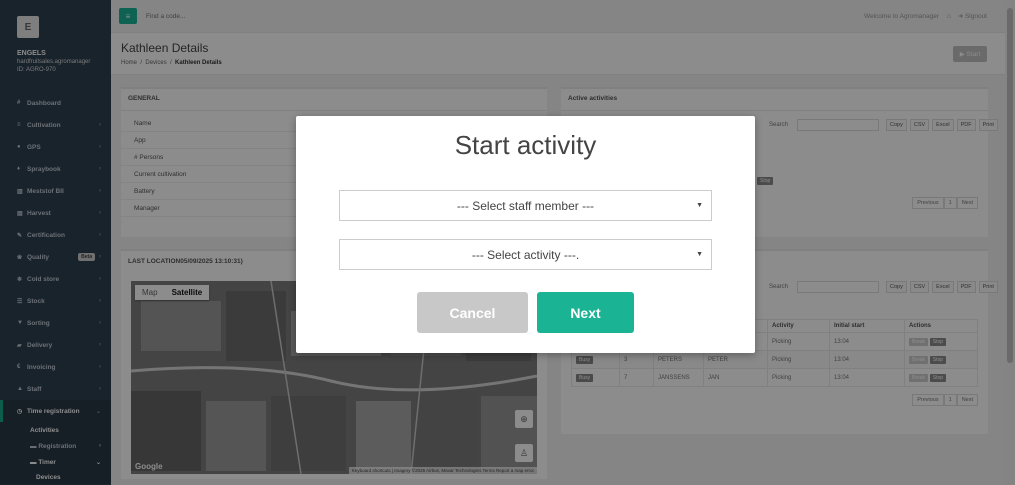  I want to click on activity-select: --- Select activity ---. ▼, so click(525, 254).